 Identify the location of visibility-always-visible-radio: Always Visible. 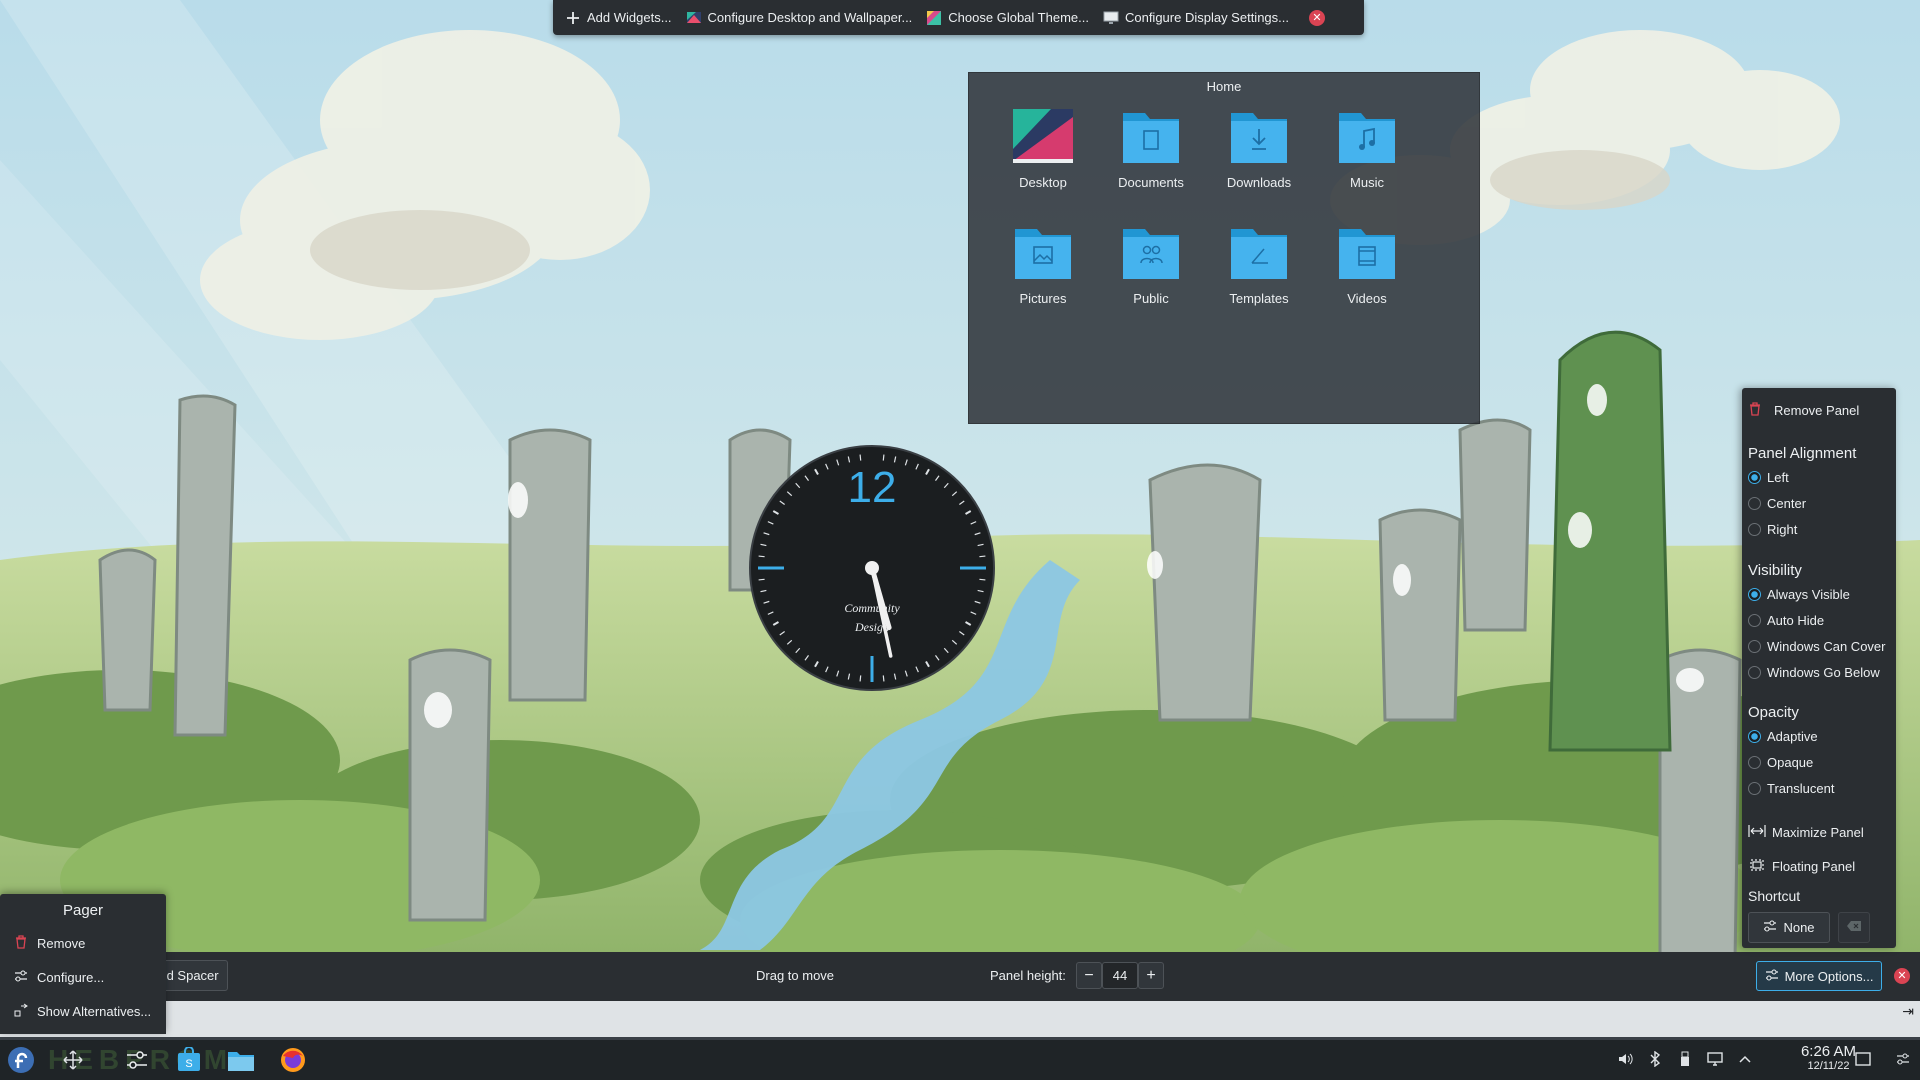
(1819, 594).